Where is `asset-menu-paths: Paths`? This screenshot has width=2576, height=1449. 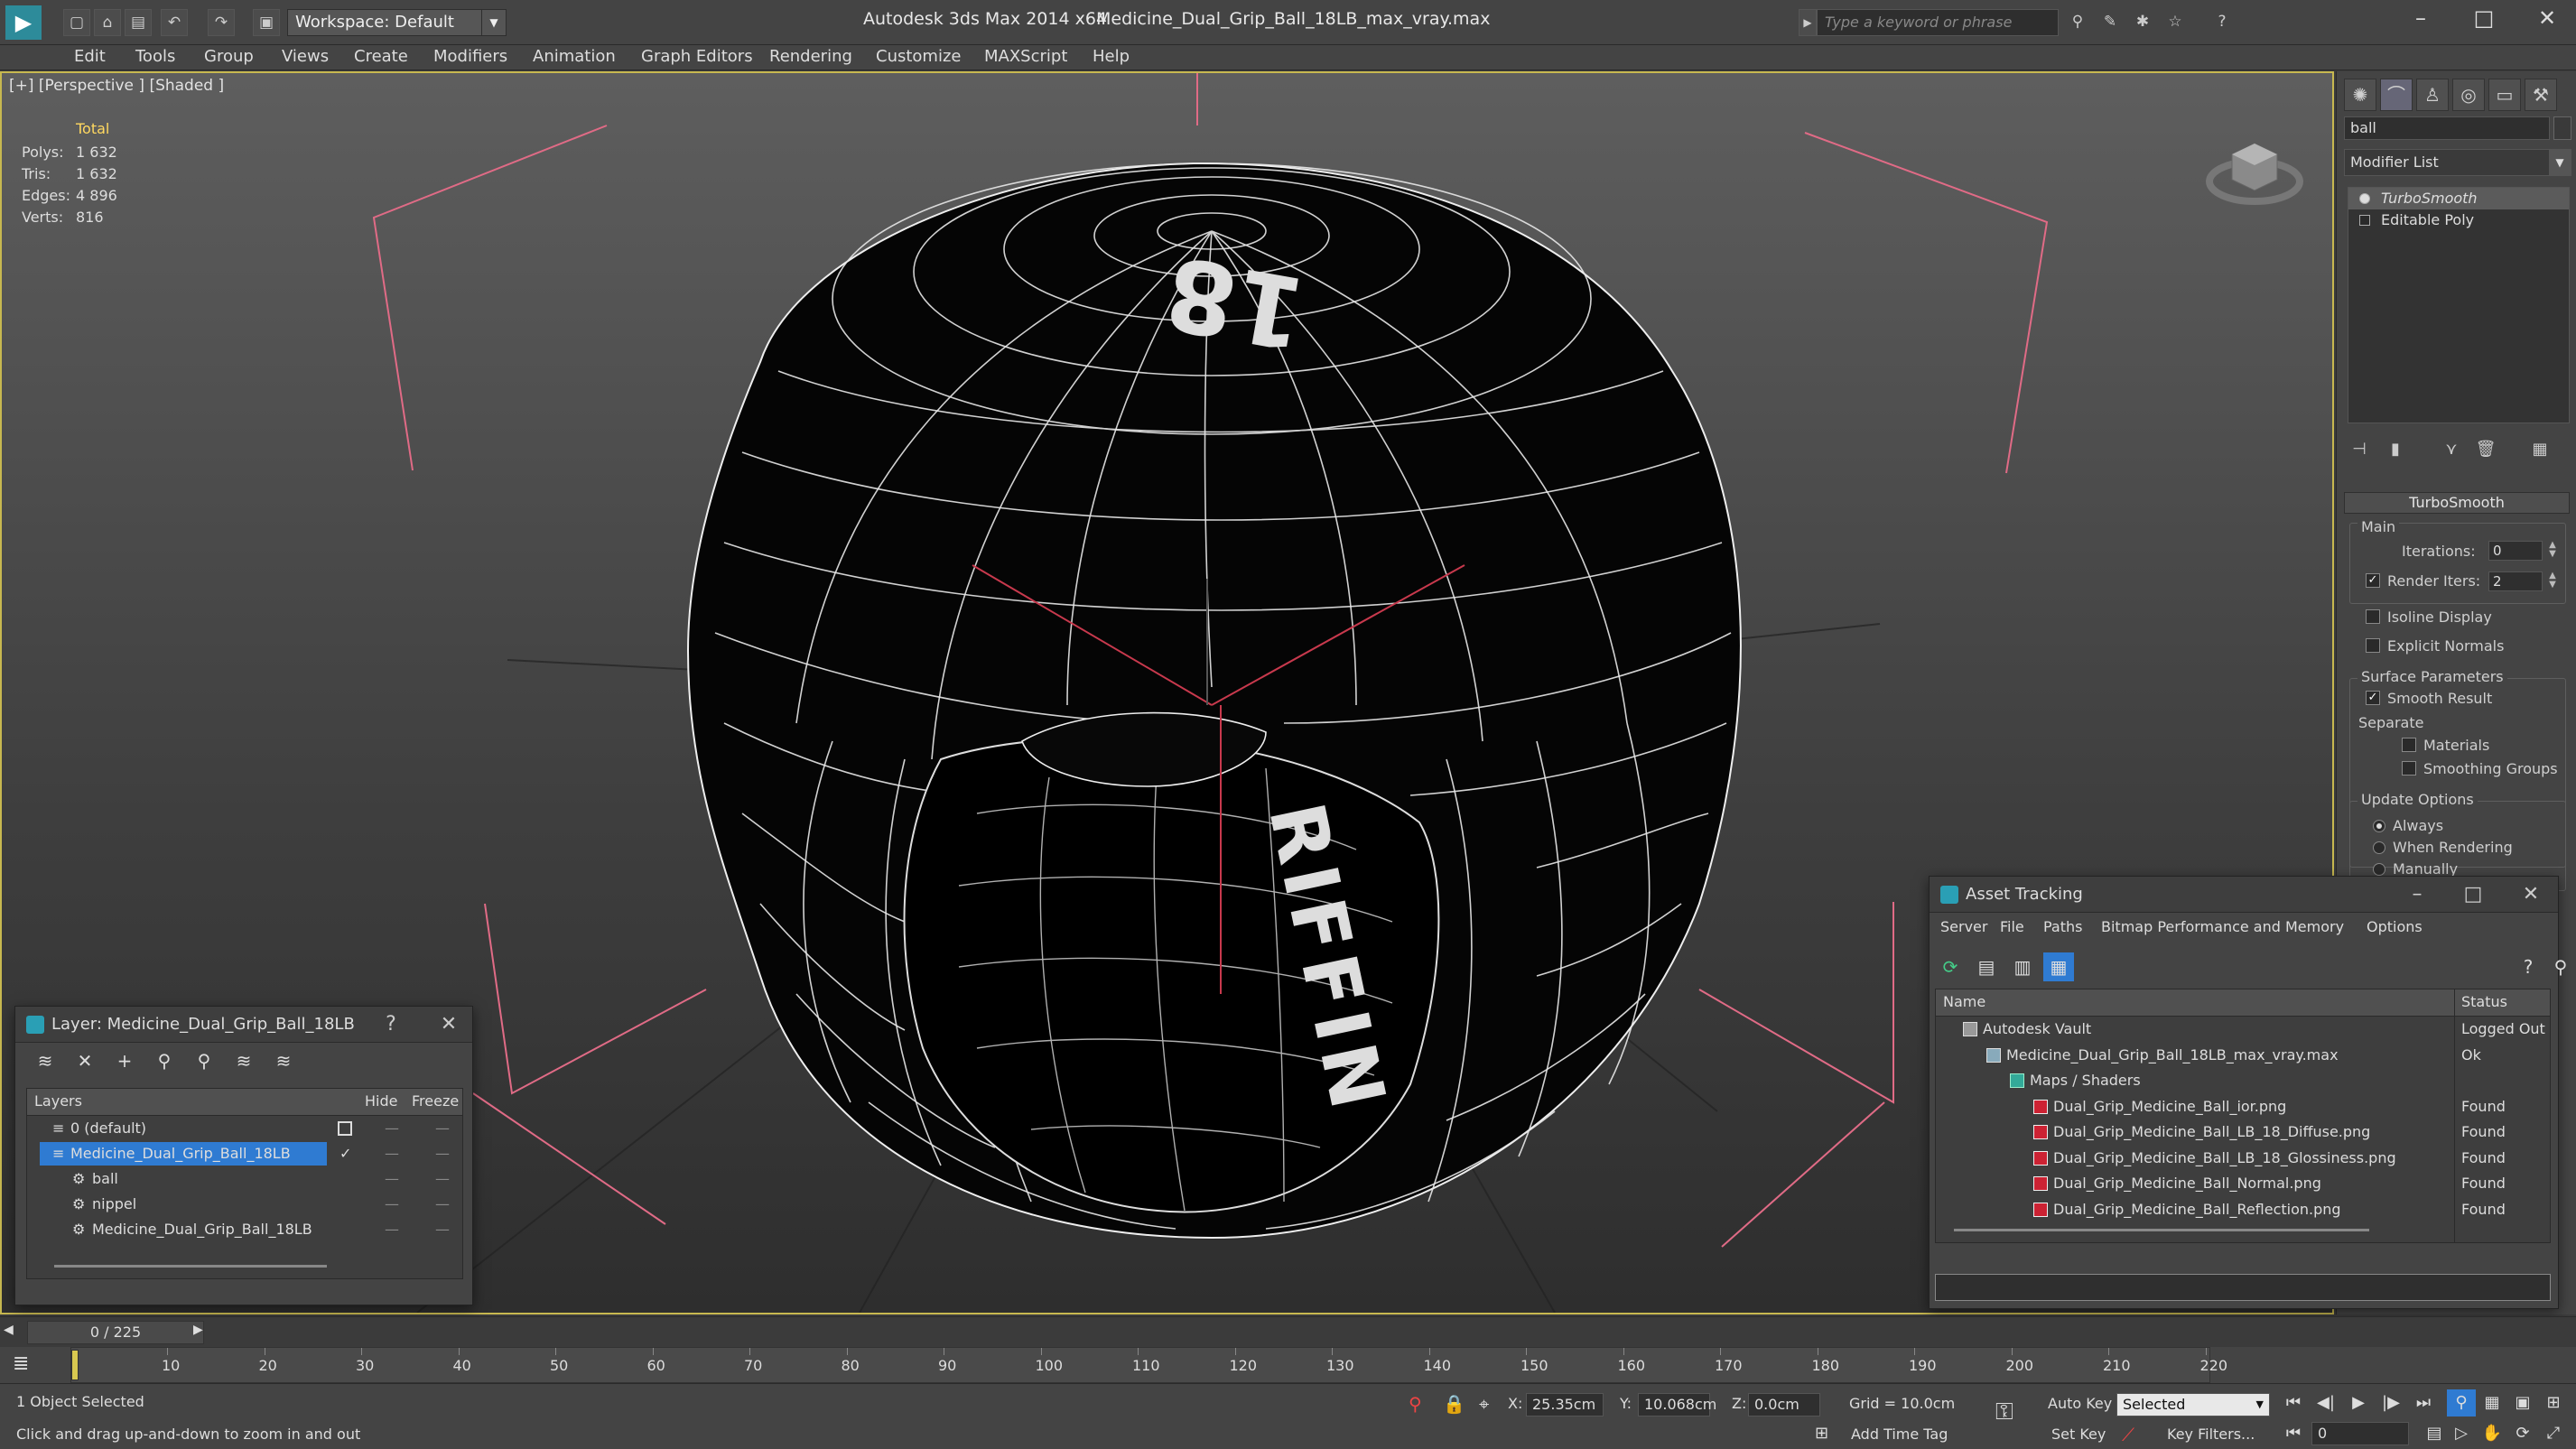
asset-menu-paths: Paths is located at coordinates (2062, 926).